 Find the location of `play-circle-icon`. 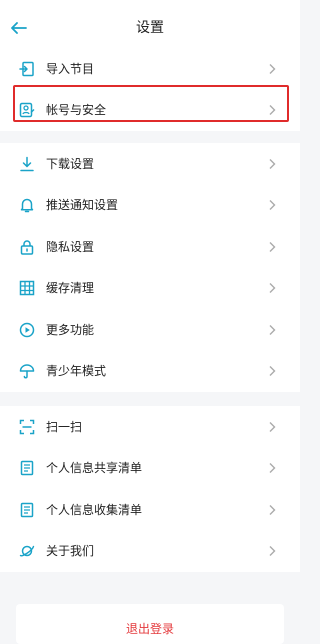

play-circle-icon is located at coordinates (27, 330).